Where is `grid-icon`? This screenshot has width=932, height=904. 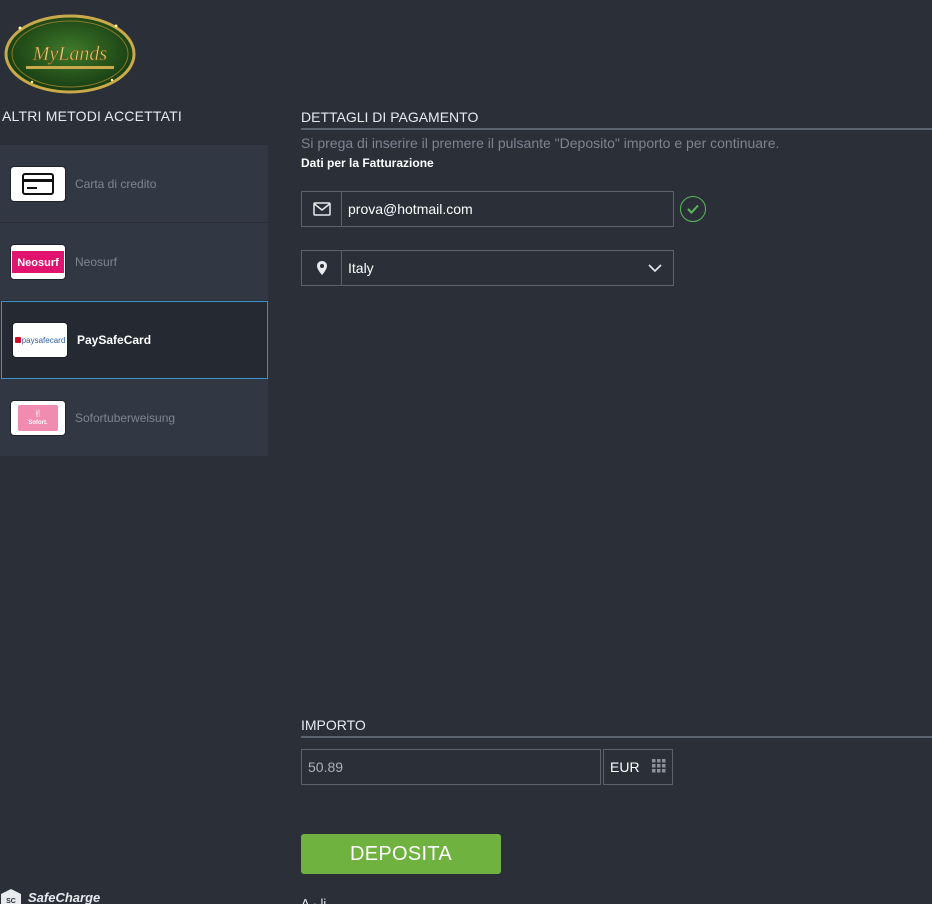
grid-icon is located at coordinates (659, 767).